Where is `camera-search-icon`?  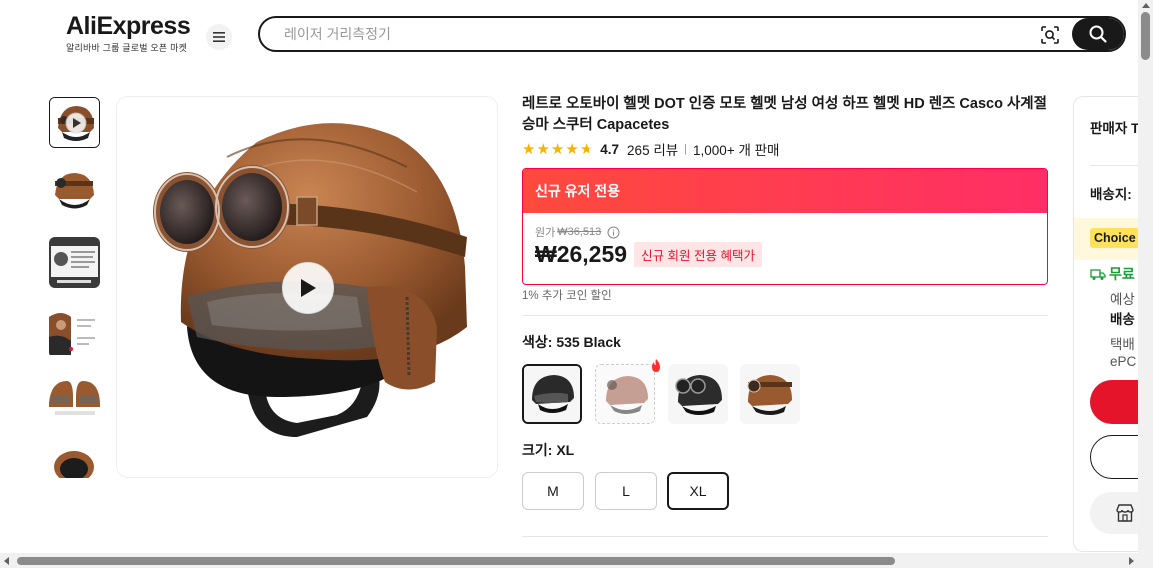 camera-search-icon is located at coordinates (1050, 37).